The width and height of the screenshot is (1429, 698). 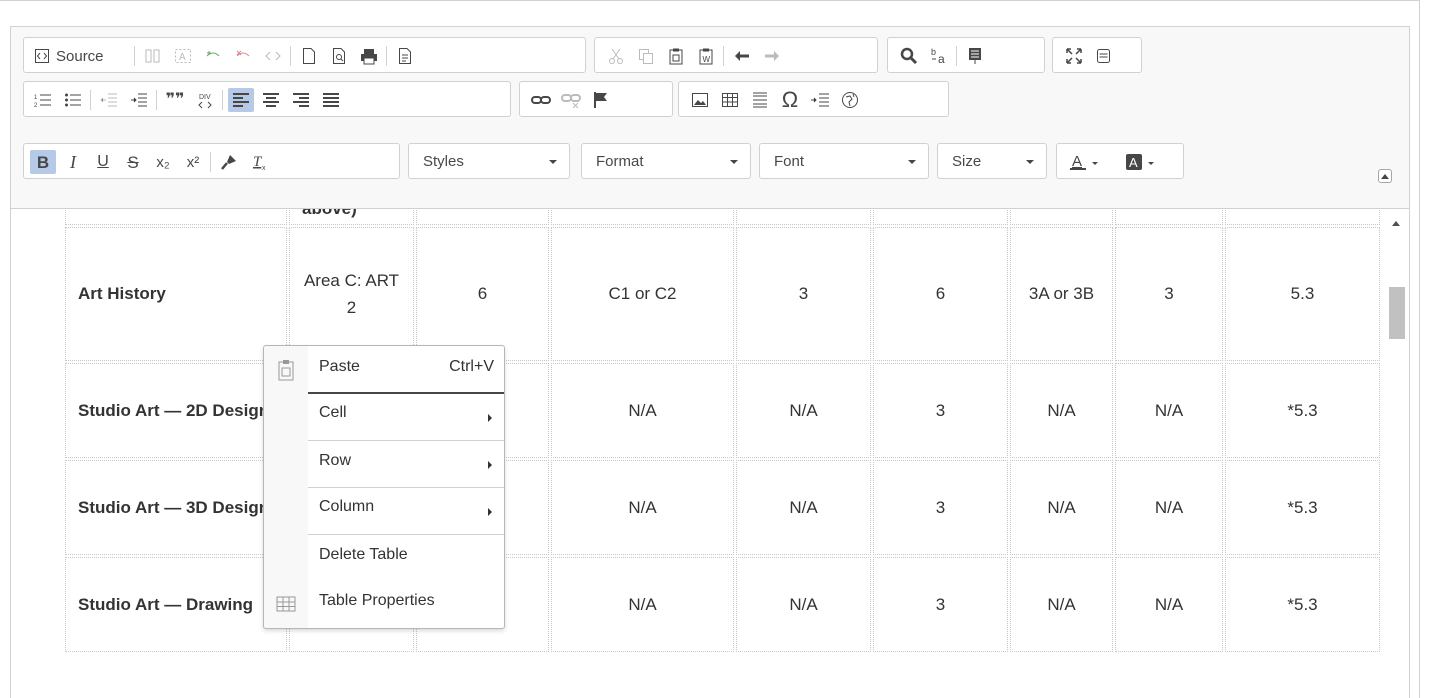 What do you see at coordinates (205, 100) in the screenshot?
I see `create-div-icon: DIV` at bounding box center [205, 100].